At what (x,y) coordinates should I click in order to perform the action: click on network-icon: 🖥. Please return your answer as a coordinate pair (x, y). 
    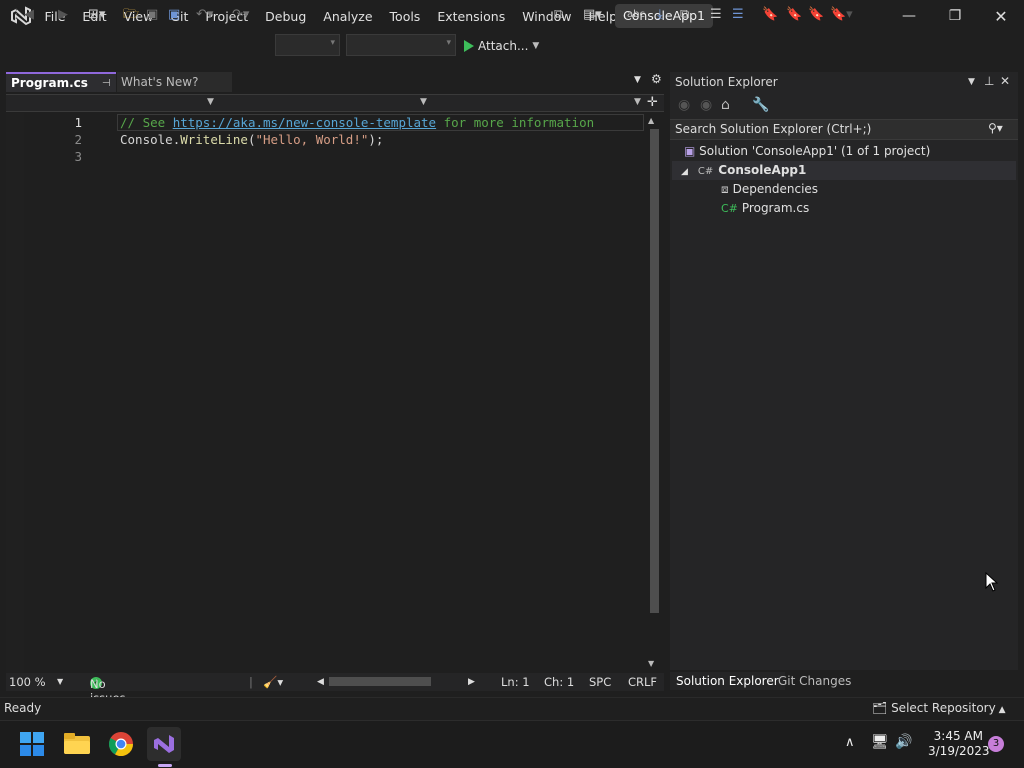
    Looking at the image, I should click on (880, 742).